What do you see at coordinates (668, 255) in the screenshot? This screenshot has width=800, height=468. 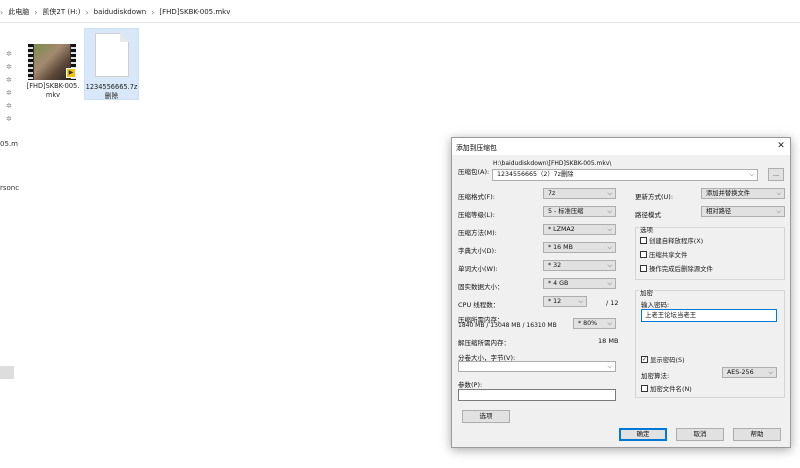 I see `shared-files-label: 压缩共享文件` at bounding box center [668, 255].